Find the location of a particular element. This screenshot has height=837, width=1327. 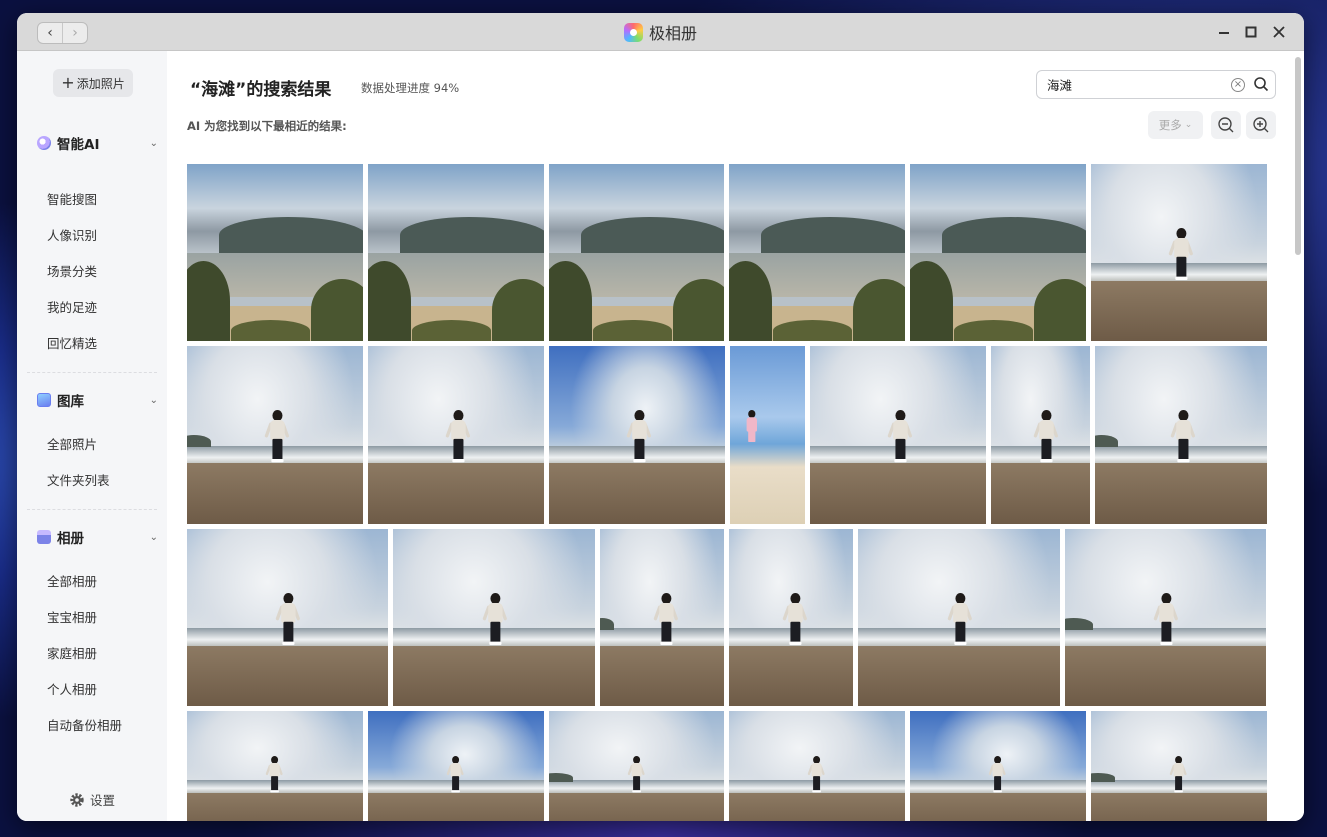

search-icon is located at coordinates (1261, 84).